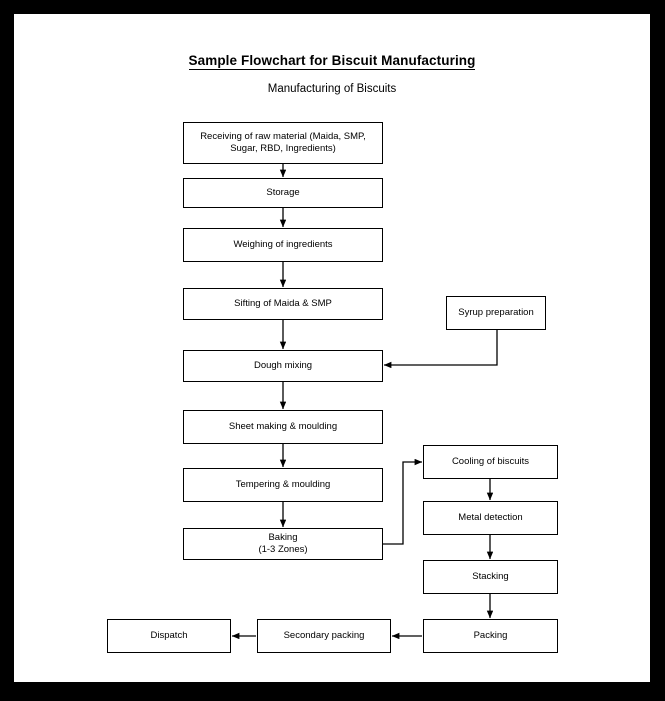 This screenshot has height=701, width=665. I want to click on node-sheet-making-label: Sheet making & moulding, so click(283, 426).